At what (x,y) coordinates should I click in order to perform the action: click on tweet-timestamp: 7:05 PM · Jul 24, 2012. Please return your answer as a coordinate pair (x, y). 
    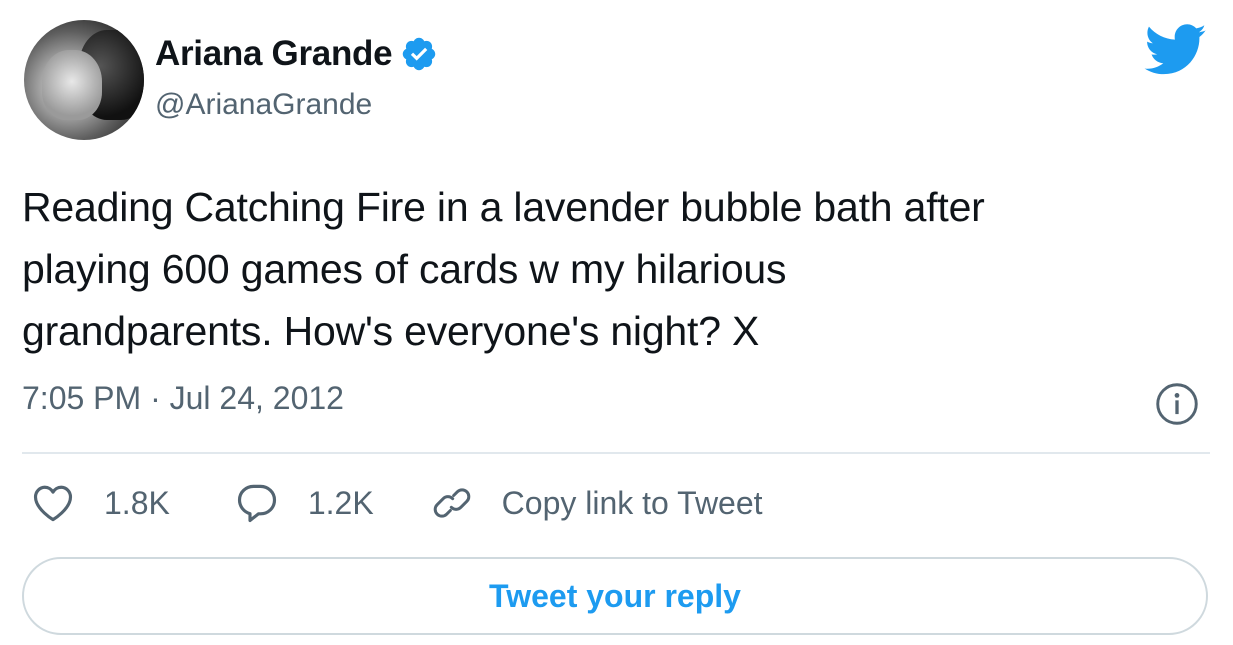
    Looking at the image, I should click on (183, 398).